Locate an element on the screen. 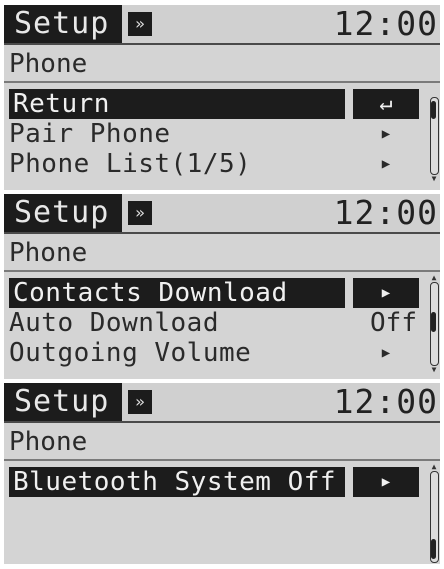 This screenshot has height=569, width=444. scrollbar: ▲ ▼ is located at coordinates (434, 324).